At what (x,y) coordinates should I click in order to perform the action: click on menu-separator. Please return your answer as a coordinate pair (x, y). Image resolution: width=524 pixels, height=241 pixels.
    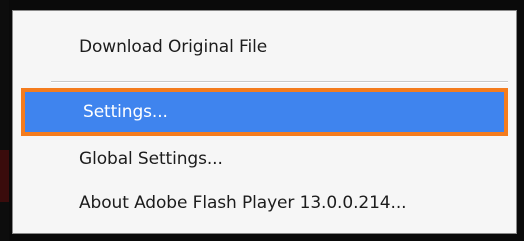
    Looking at the image, I should click on (279, 82).